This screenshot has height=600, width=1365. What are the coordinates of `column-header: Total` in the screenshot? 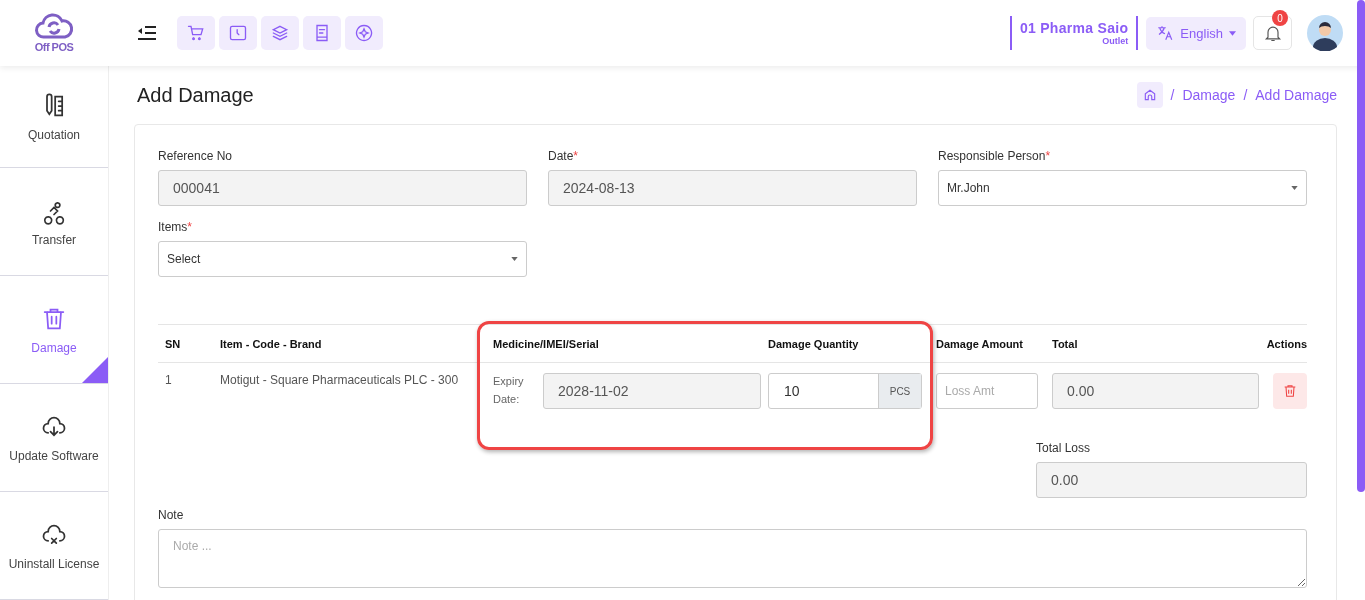 It's located at (1065, 343).